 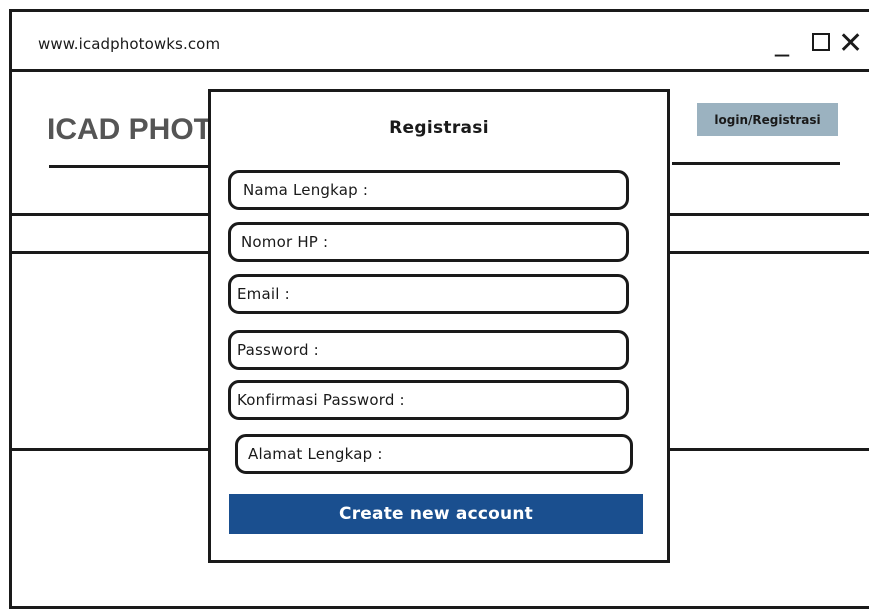 What do you see at coordinates (428, 242) in the screenshot?
I see `nomor-hp-field: Nomor HP :` at bounding box center [428, 242].